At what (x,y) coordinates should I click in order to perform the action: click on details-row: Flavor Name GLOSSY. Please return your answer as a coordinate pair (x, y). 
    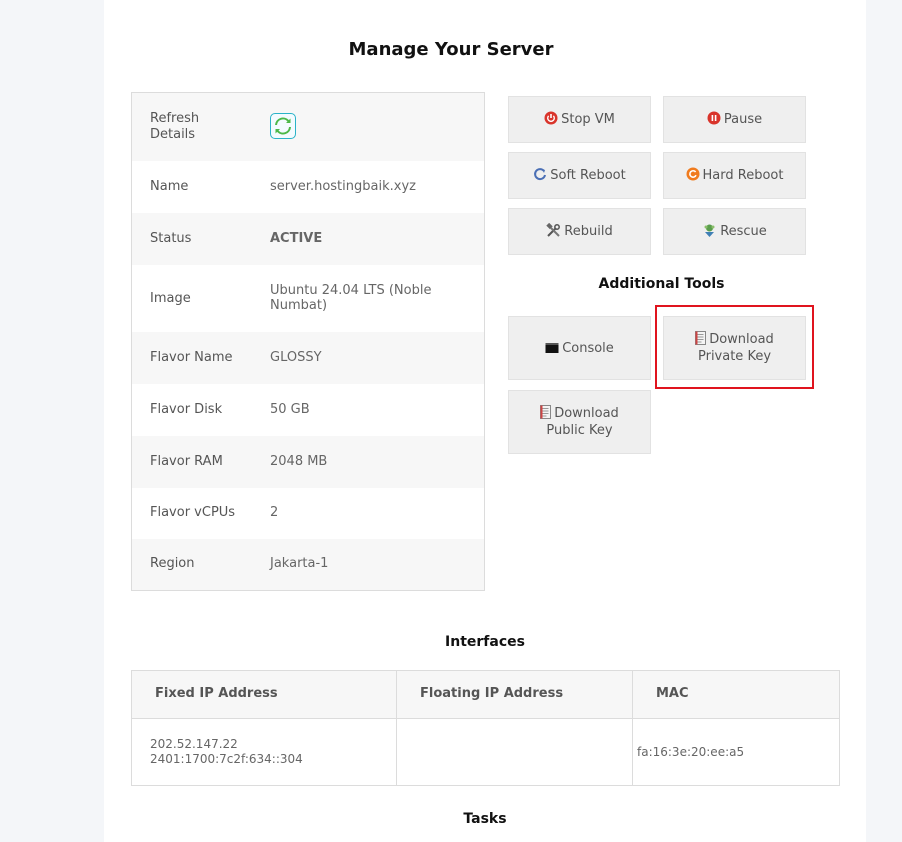
    Looking at the image, I should click on (308, 358).